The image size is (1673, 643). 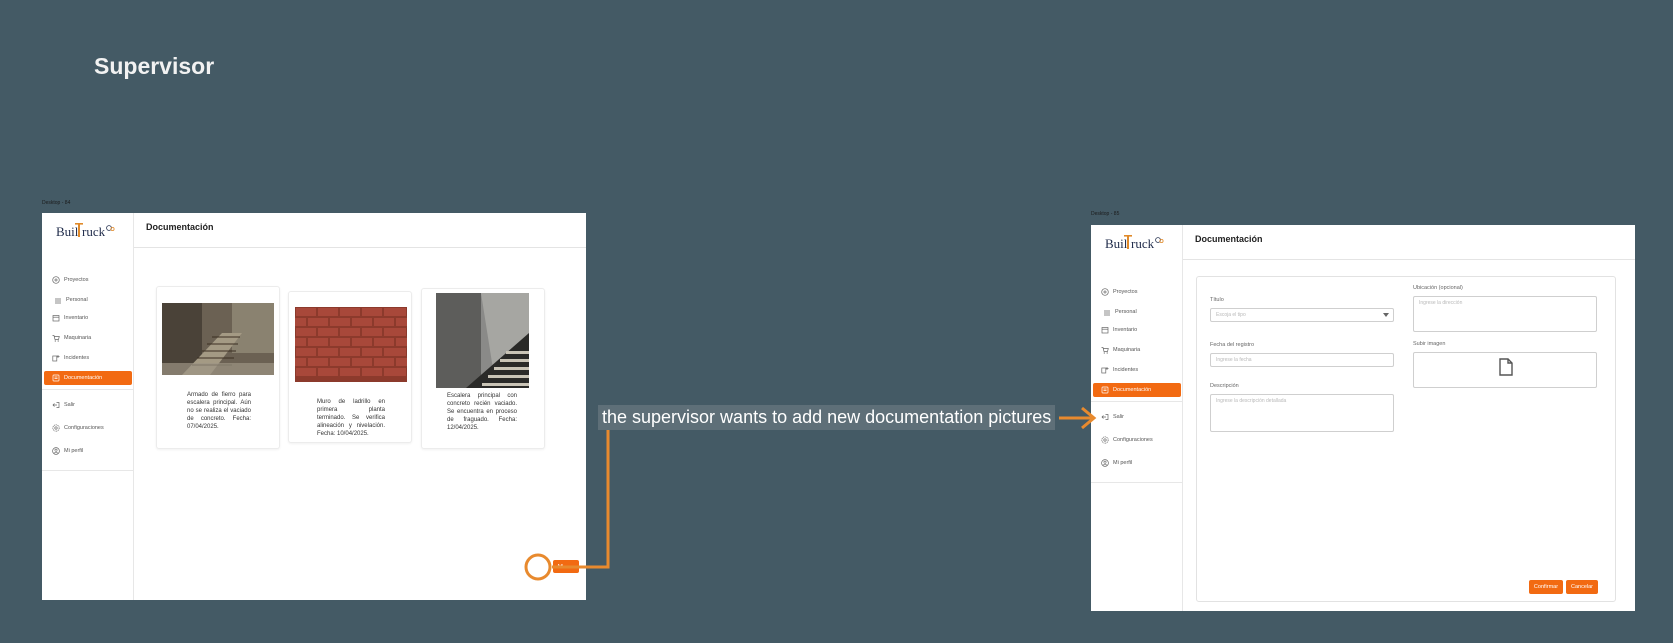 I want to click on connector-arrow, so click(x=810, y=493).